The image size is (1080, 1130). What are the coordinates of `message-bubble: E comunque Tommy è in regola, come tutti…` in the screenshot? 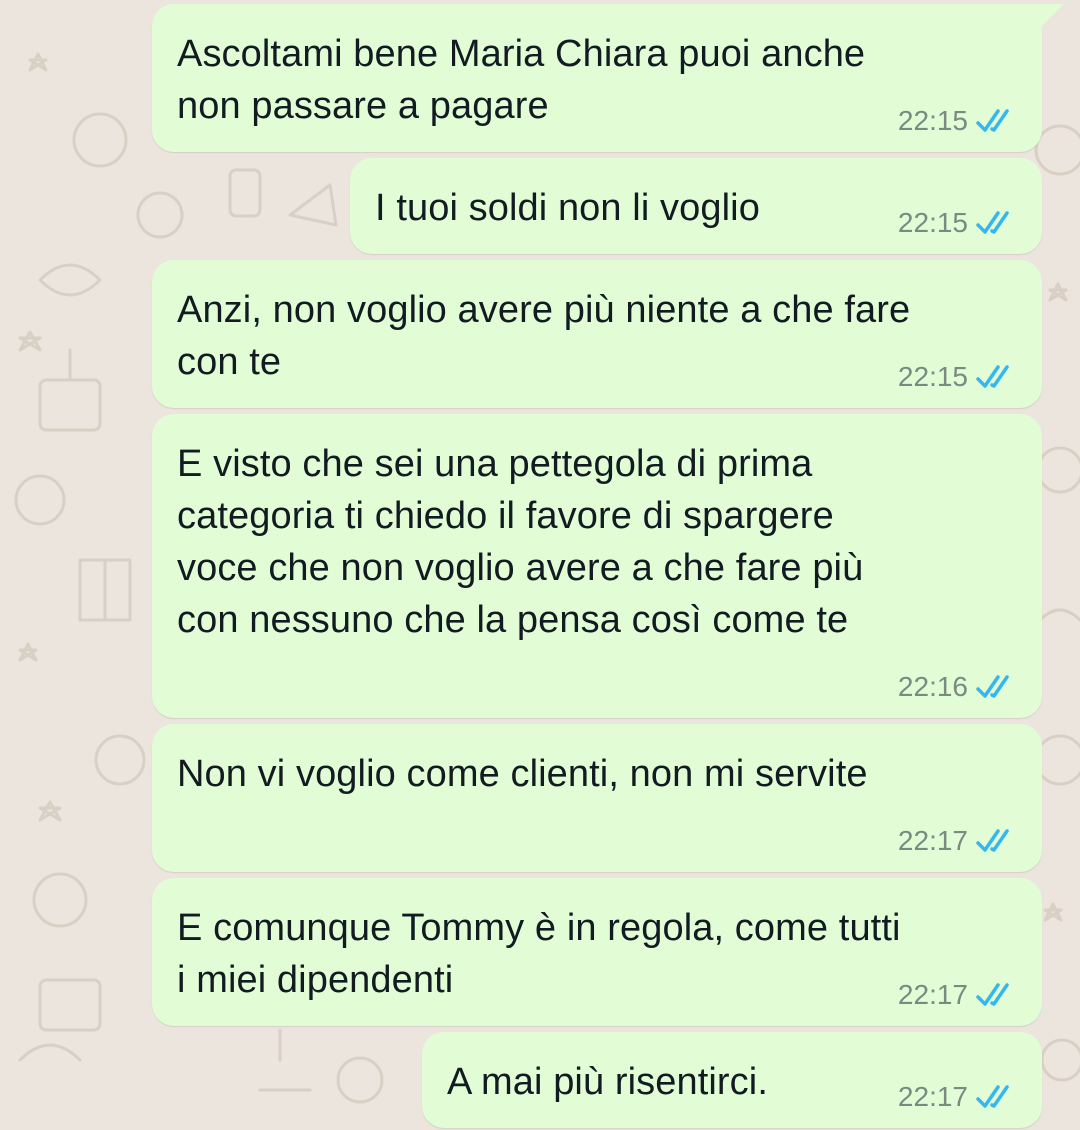 It's located at (597, 952).